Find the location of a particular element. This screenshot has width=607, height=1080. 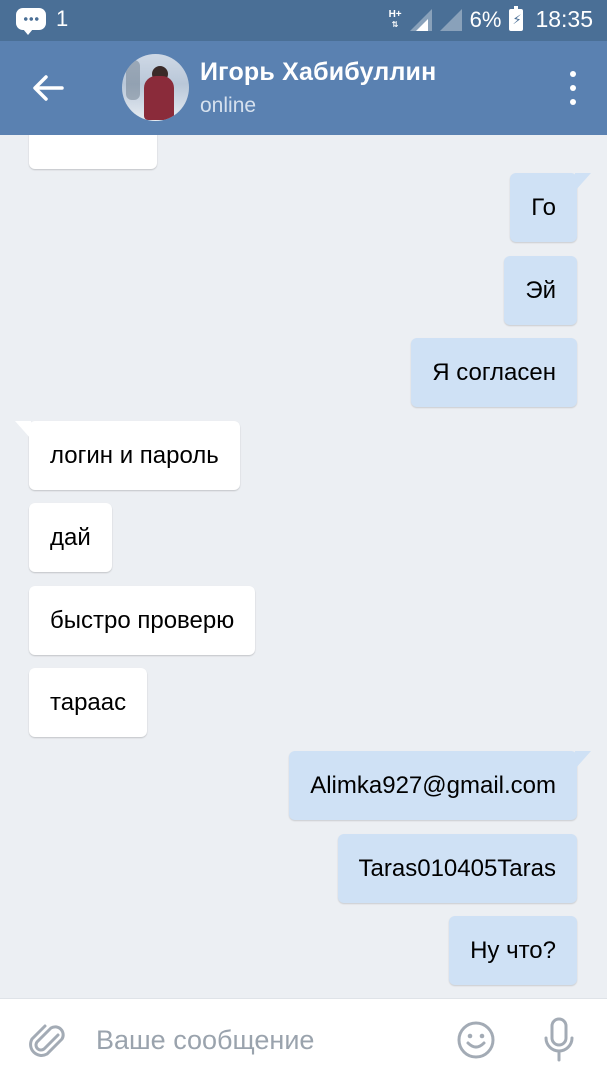

clock: 18:35 is located at coordinates (564, 19).